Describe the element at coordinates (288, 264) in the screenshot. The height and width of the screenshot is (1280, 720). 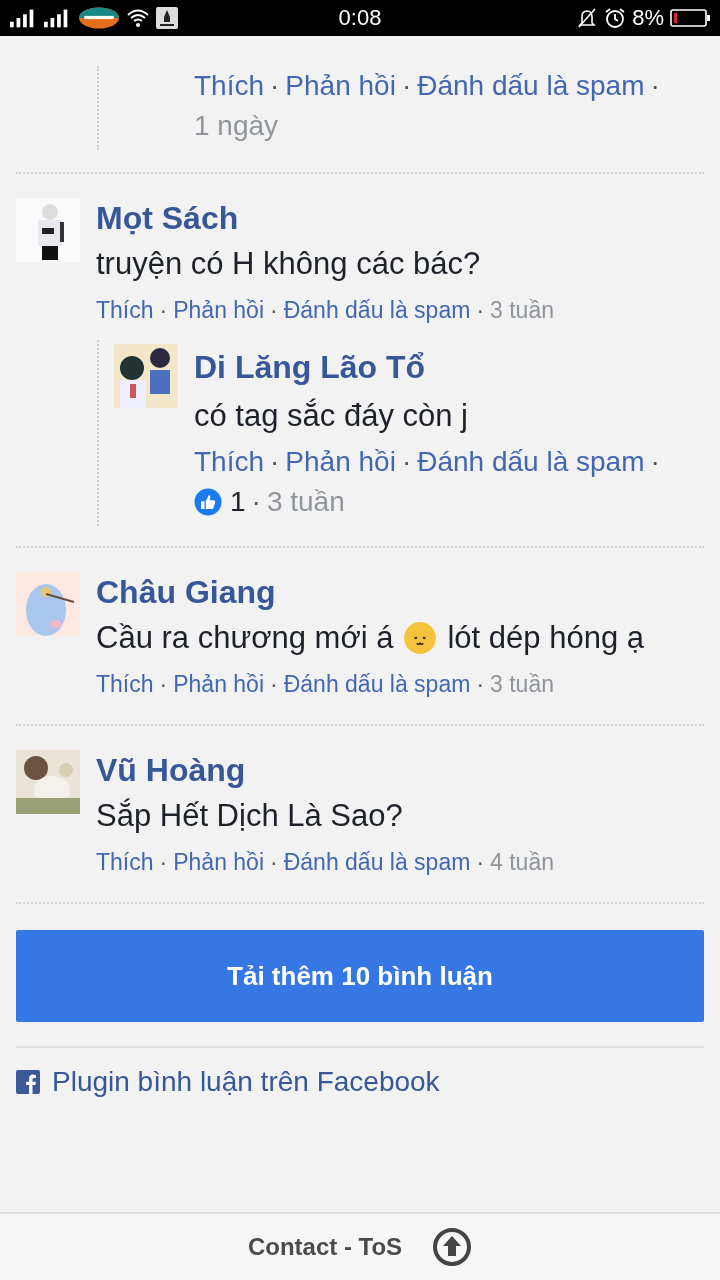
I see `comment-text: truyện có H không các bác?` at that location.